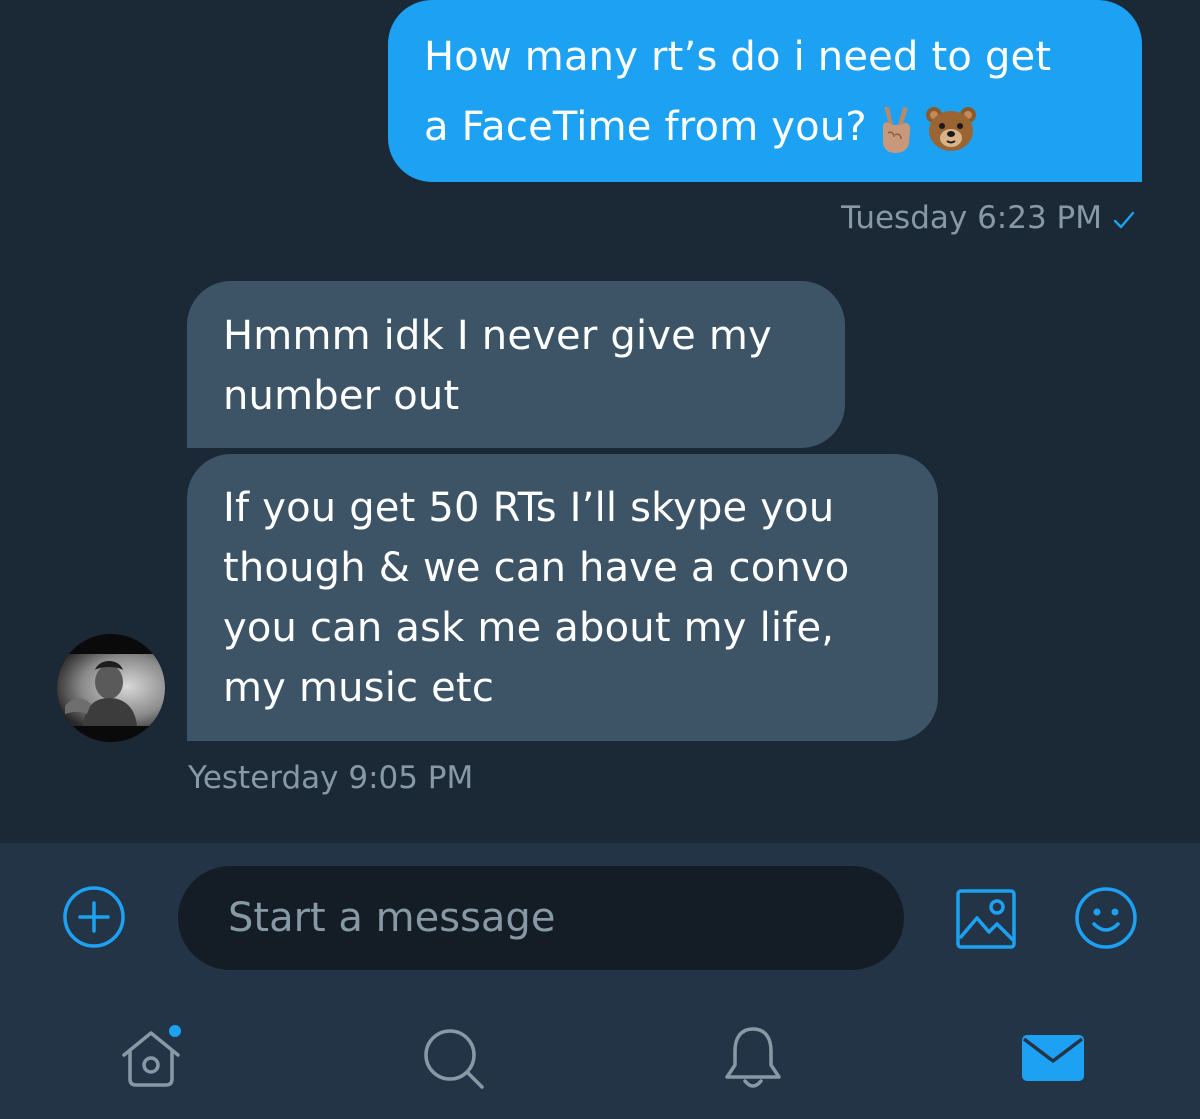 This screenshot has height=1119, width=1200. I want to click on message-line: number out, so click(341, 396).